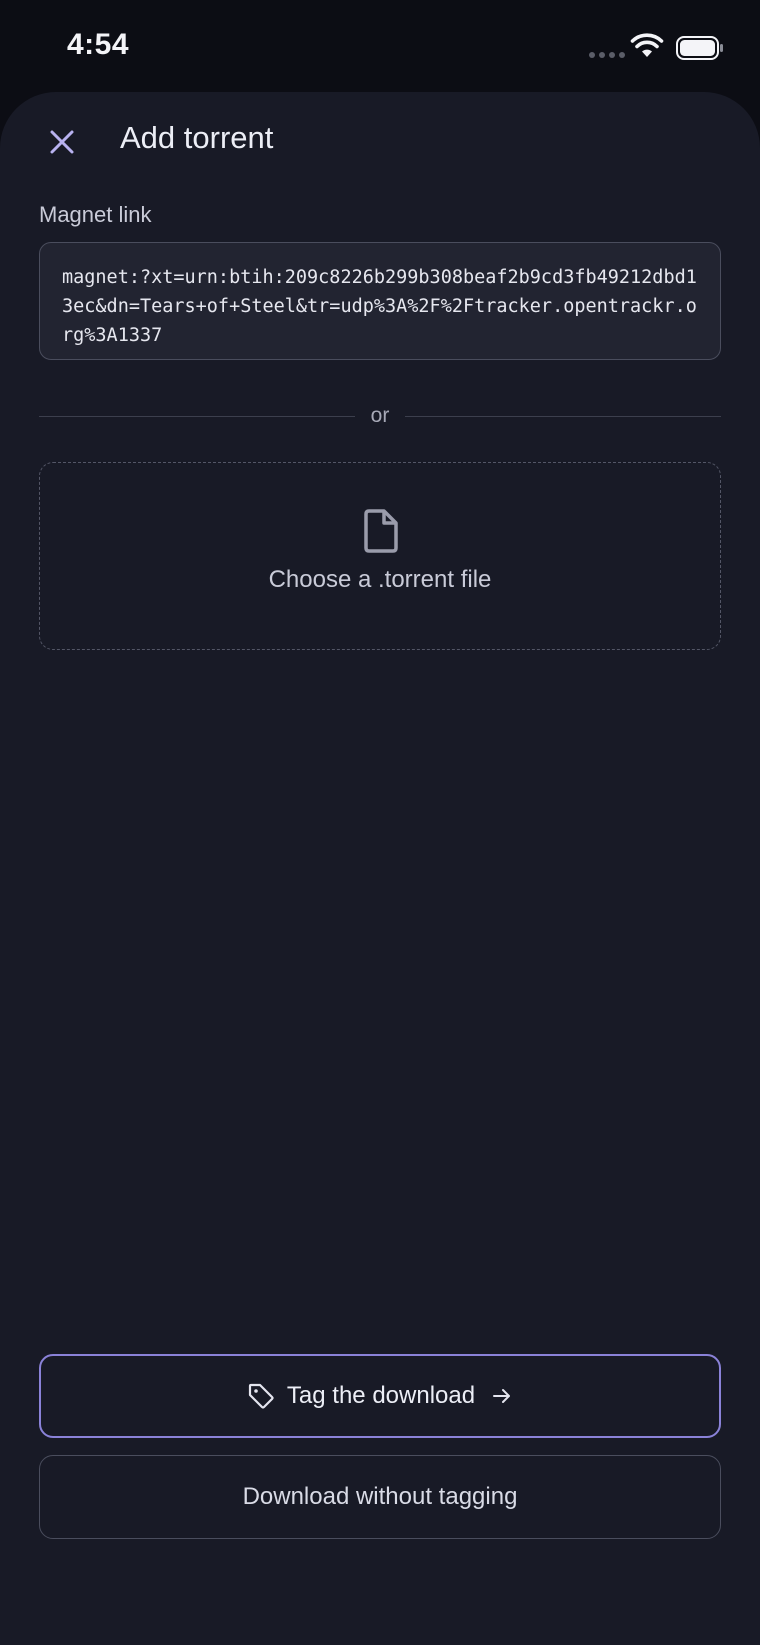 This screenshot has height=1645, width=760. I want to click on tag-icon, so click(261, 1396).